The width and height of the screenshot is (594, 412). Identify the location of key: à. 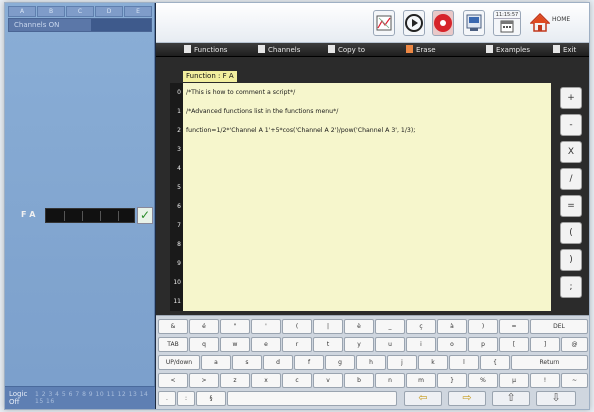
(452, 326).